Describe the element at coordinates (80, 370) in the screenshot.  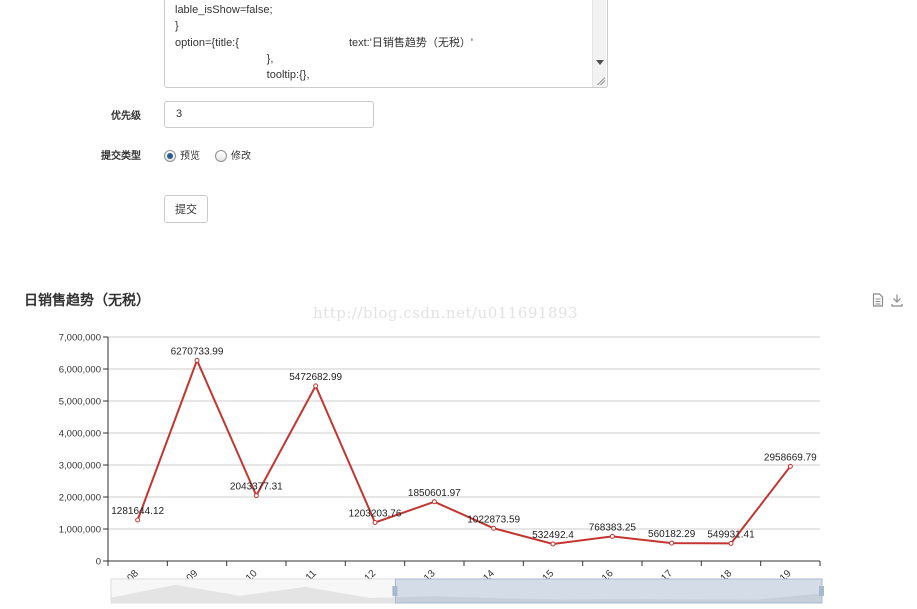
I see `y-tick-label: 6,000,000` at that location.